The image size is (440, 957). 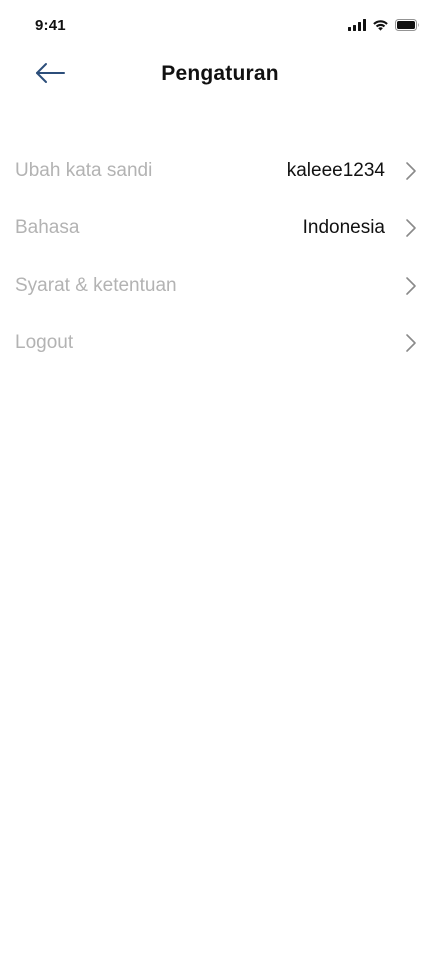 What do you see at coordinates (220, 171) in the screenshot?
I see `settings-item-change-password: Ubah kata sandi kaleee1234` at bounding box center [220, 171].